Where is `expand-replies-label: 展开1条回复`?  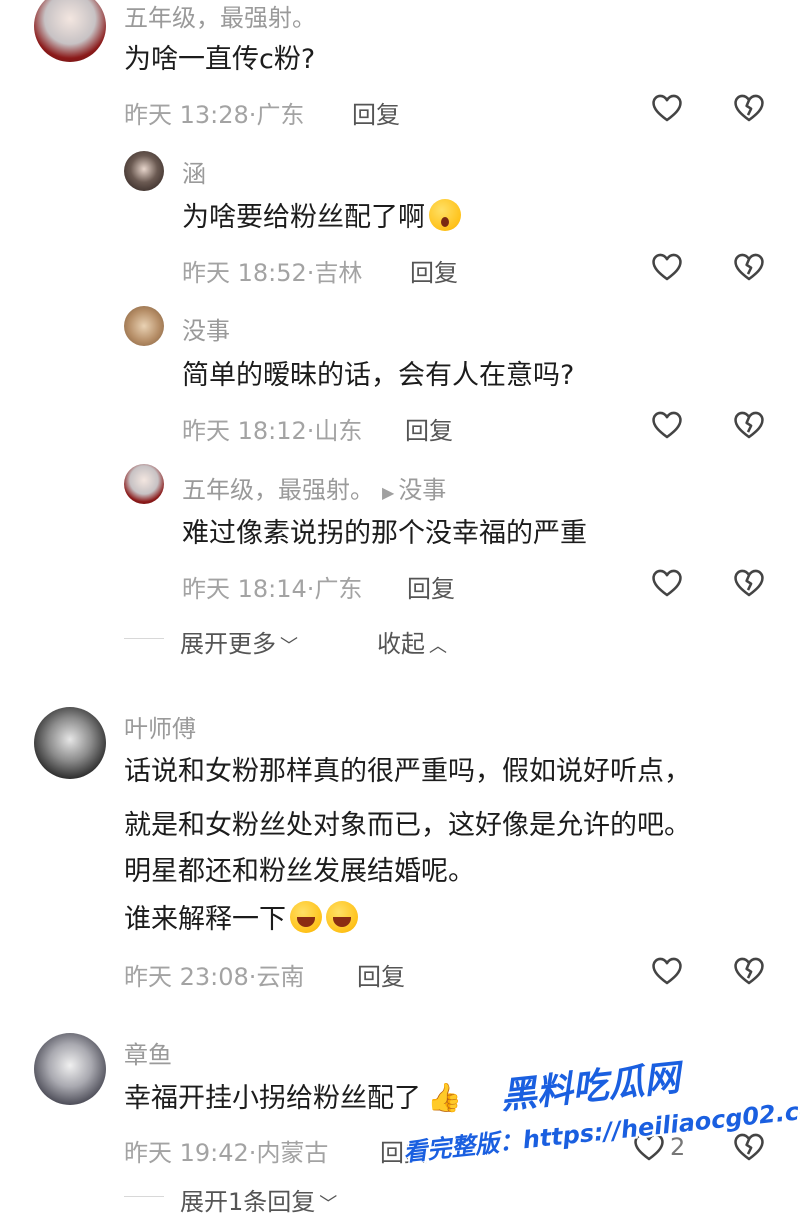
expand-replies-label: 展开1条回复 is located at coordinates (247, 1202).